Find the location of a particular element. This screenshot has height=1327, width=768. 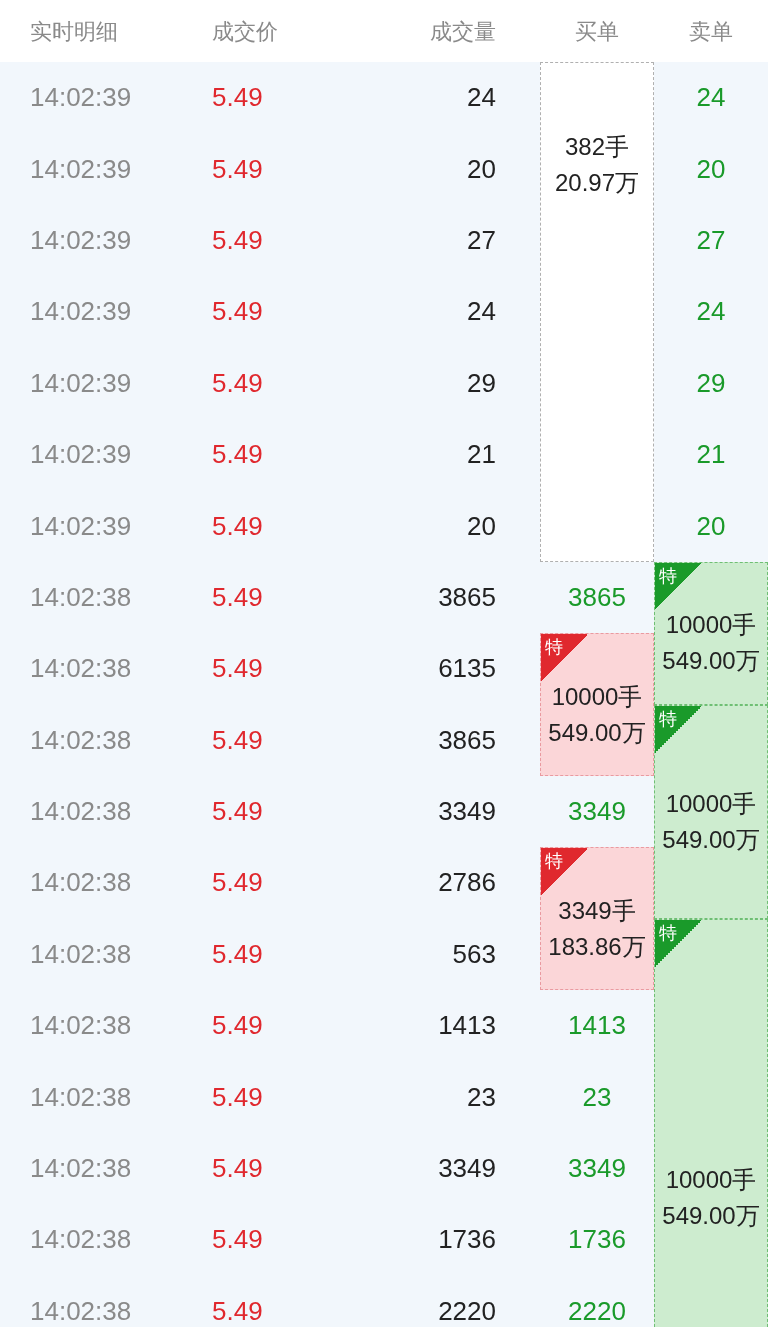

order-summary: 183.86万 is located at coordinates (597, 946).